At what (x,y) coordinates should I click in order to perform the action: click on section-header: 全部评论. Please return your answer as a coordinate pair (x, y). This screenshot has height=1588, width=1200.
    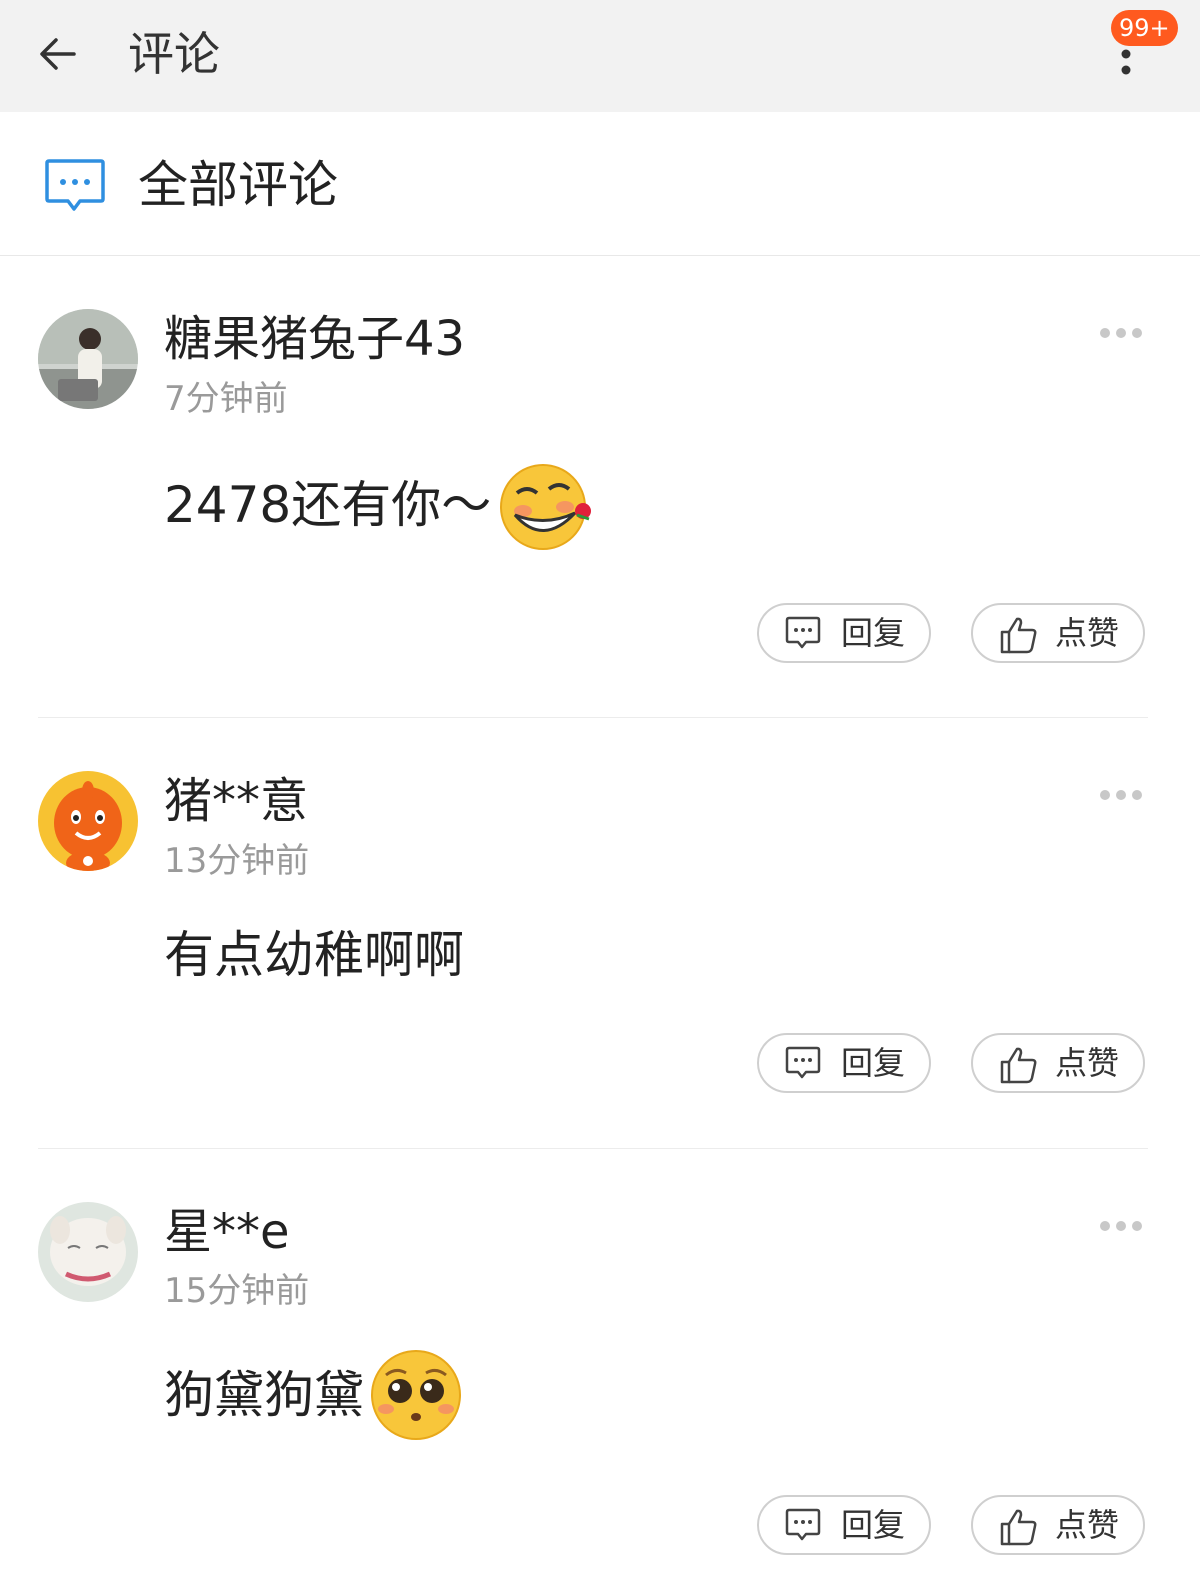
    Looking at the image, I should click on (600, 184).